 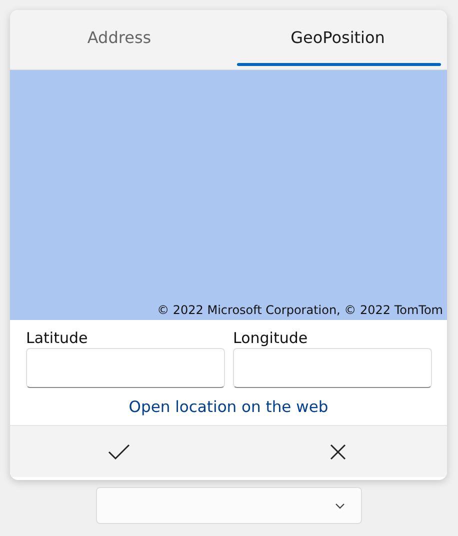 What do you see at coordinates (337, 39) in the screenshot?
I see `tab: GeoPosition` at bounding box center [337, 39].